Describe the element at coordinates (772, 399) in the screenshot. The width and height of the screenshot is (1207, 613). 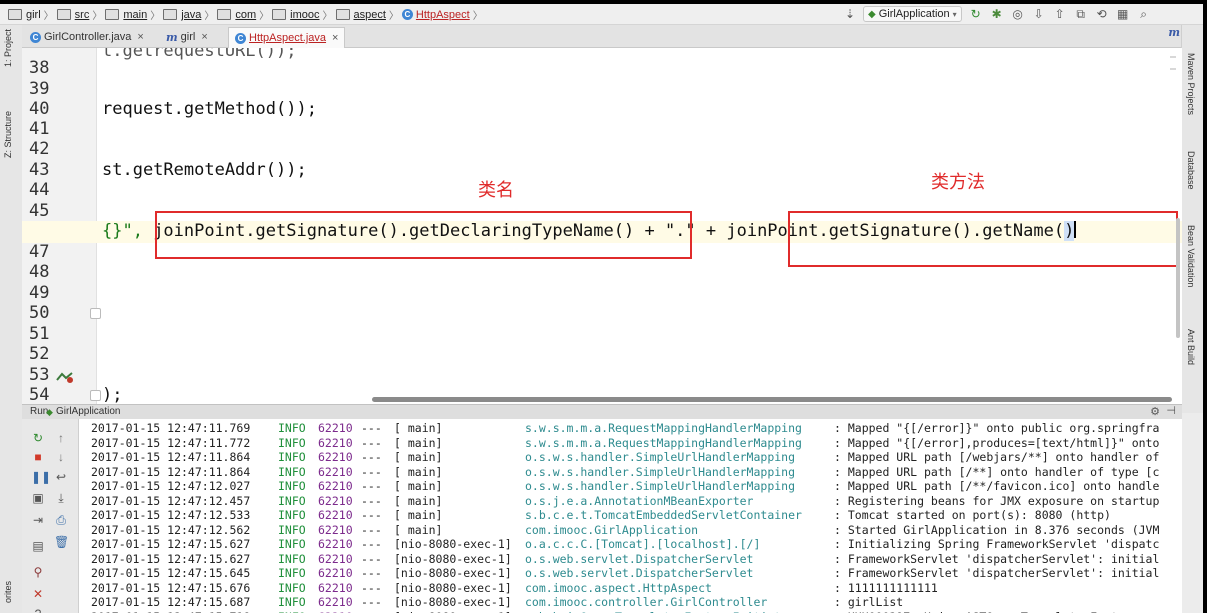
I see `horizontal-scrollbar` at that location.